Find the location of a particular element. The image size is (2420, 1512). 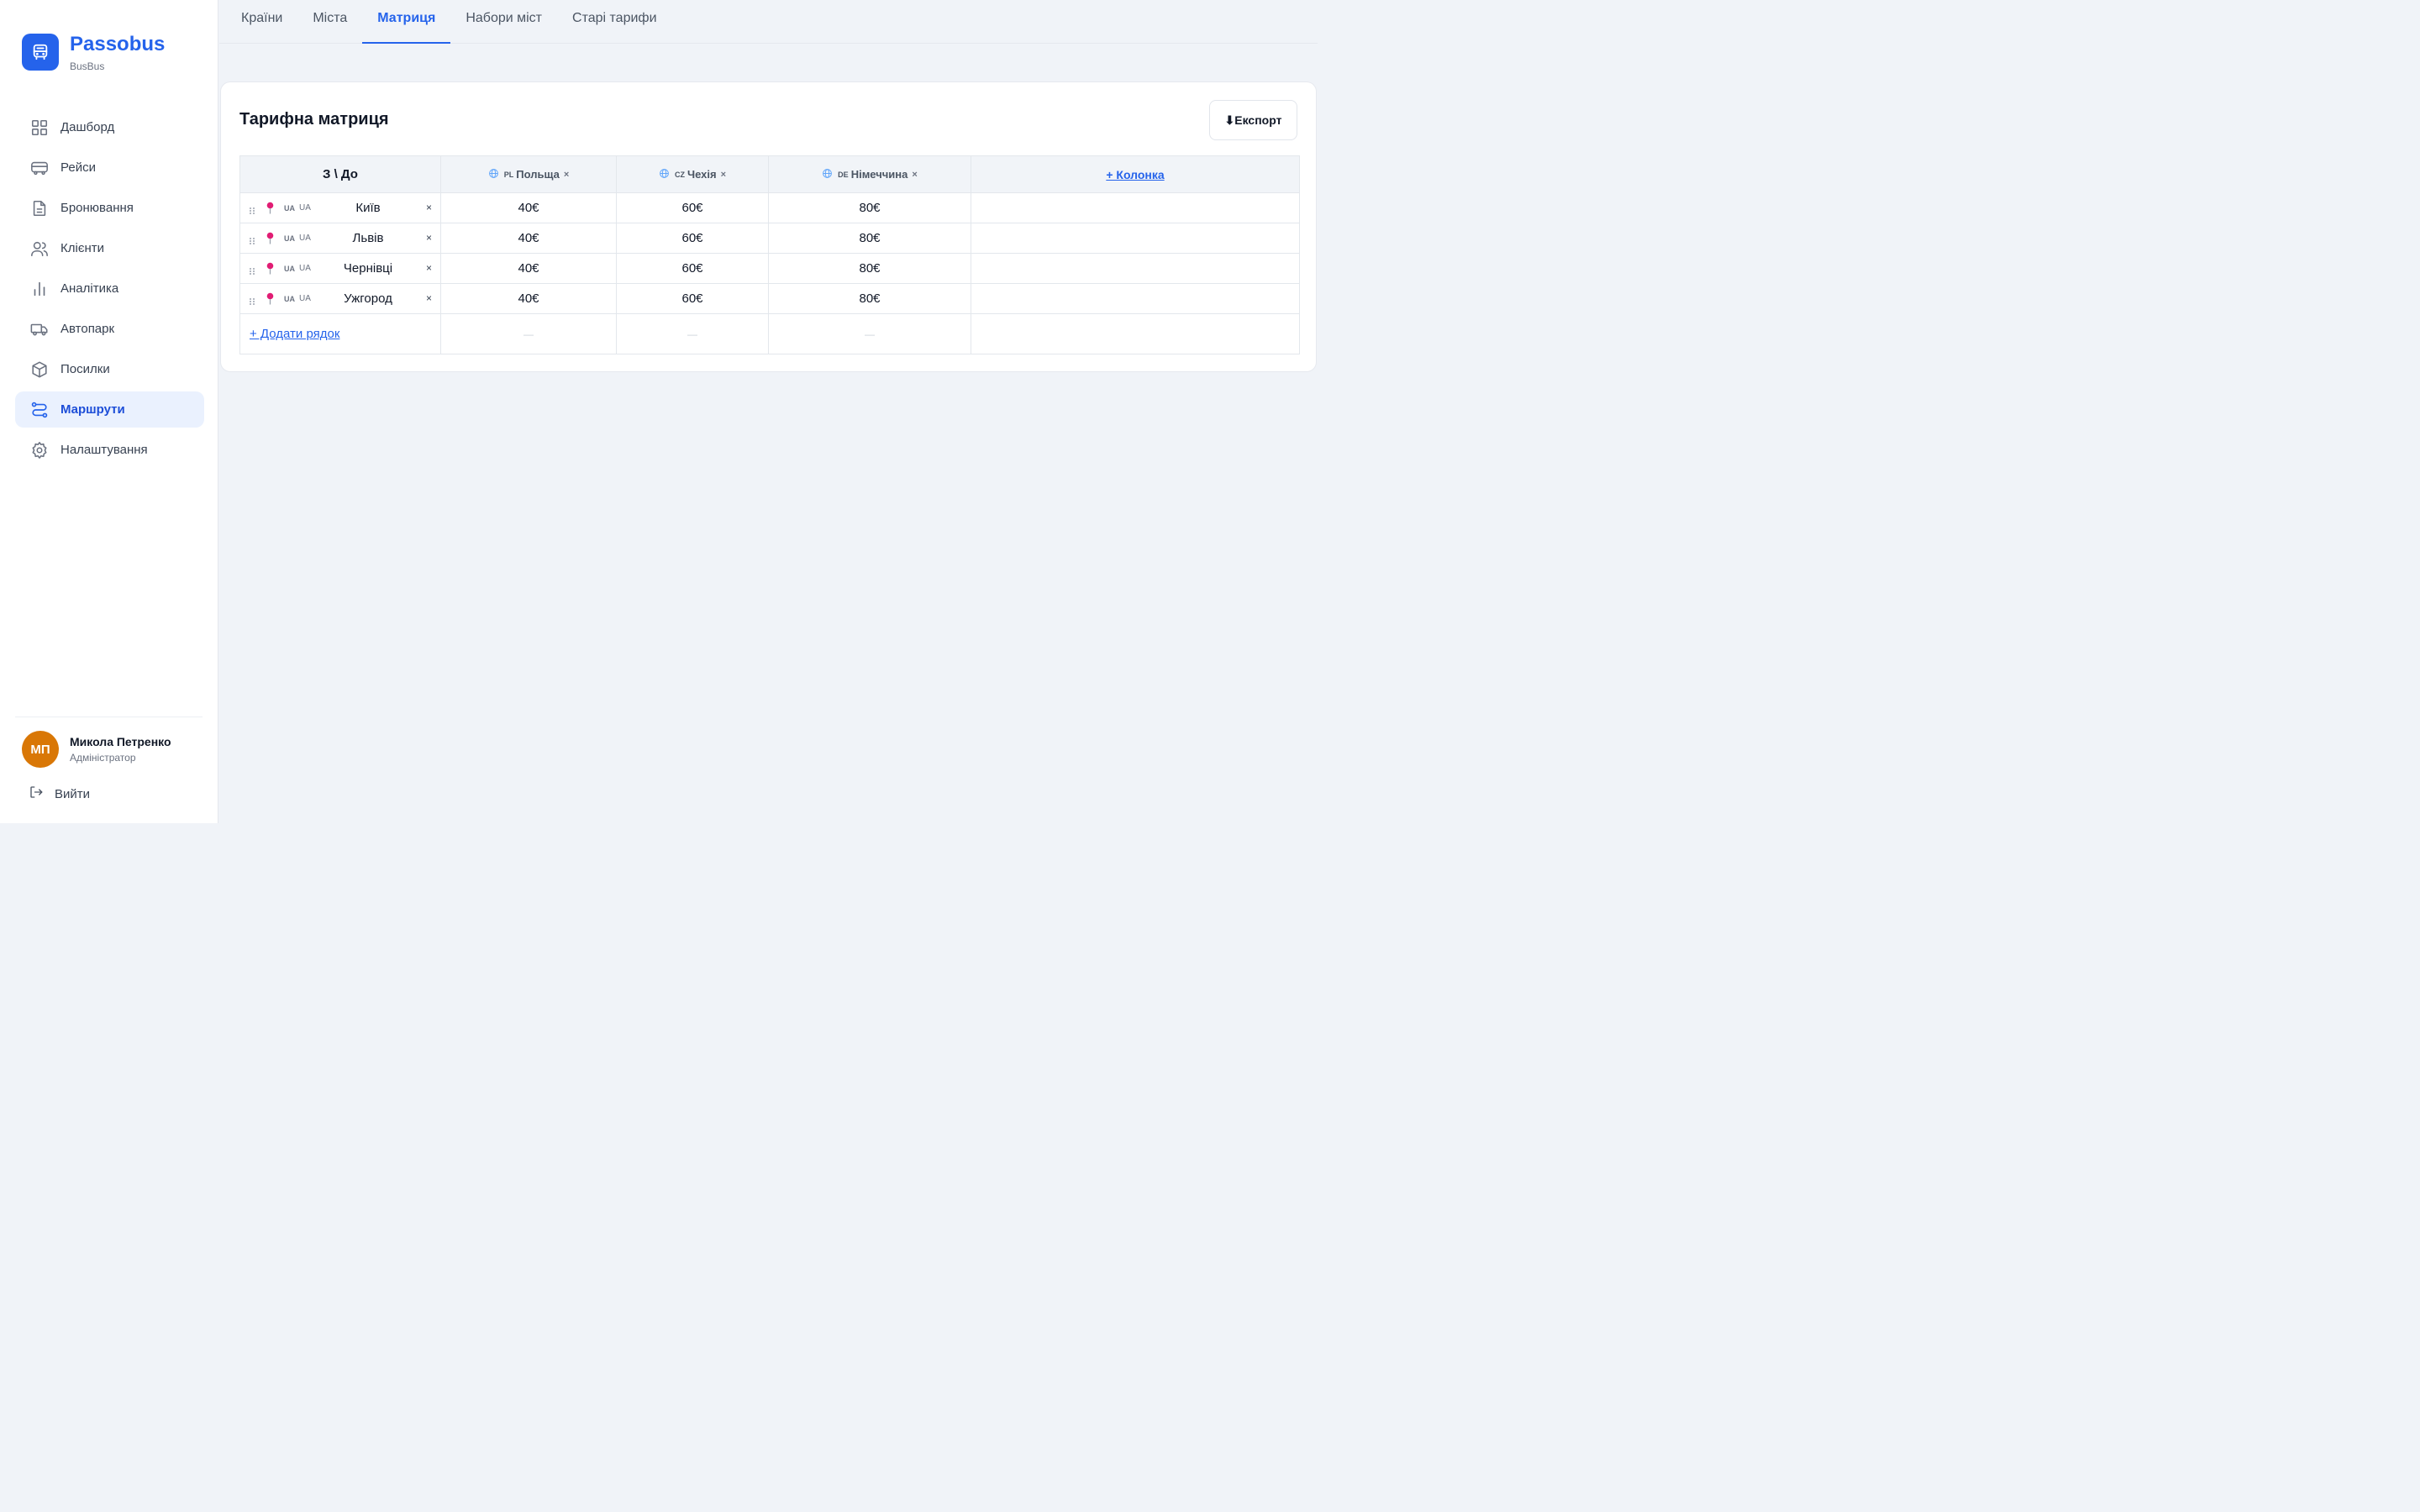

sidebar-item-routes: Маршрути is located at coordinates (109, 409).